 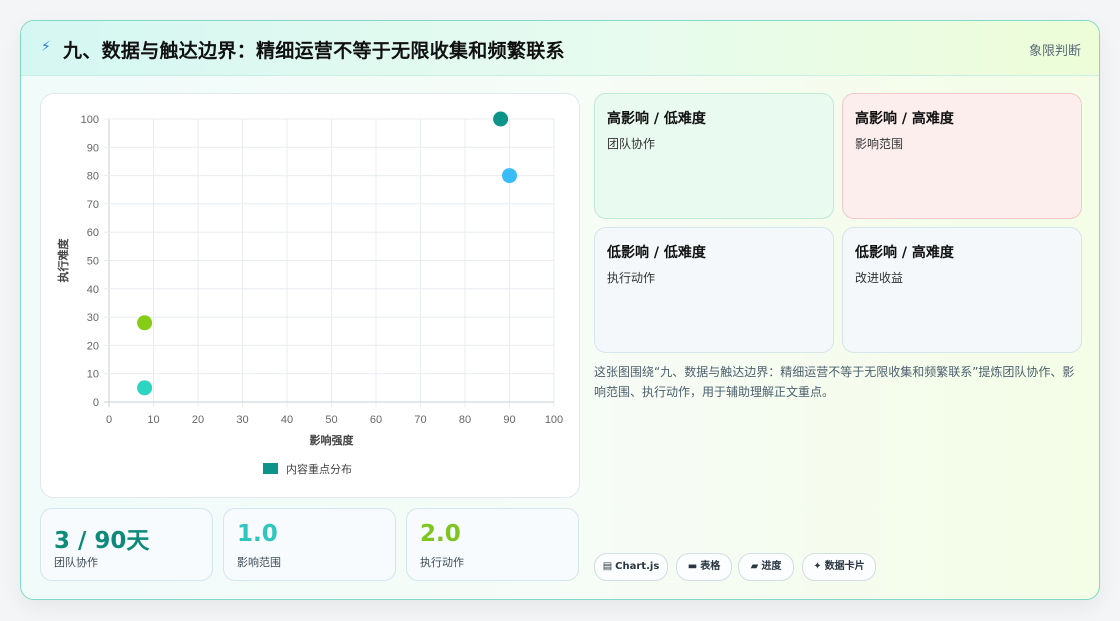 I want to click on chip-chartjs: ▤ Chart.js, so click(x=631, y=567).